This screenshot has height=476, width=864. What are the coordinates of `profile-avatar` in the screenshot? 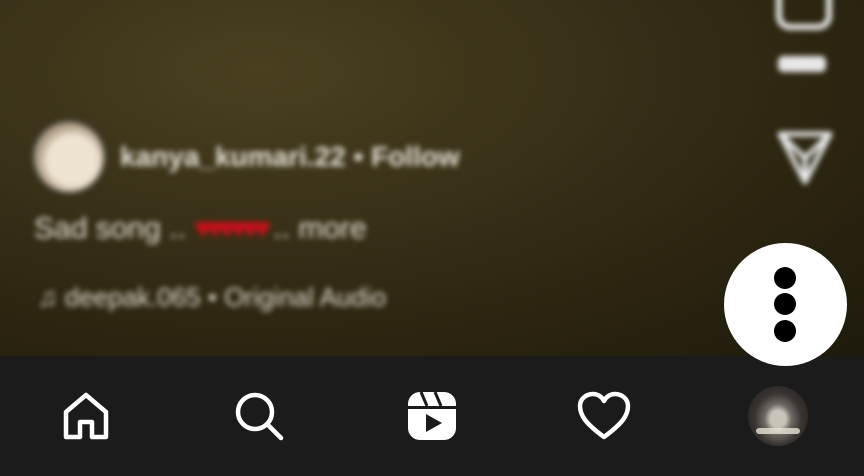 It's located at (778, 416).